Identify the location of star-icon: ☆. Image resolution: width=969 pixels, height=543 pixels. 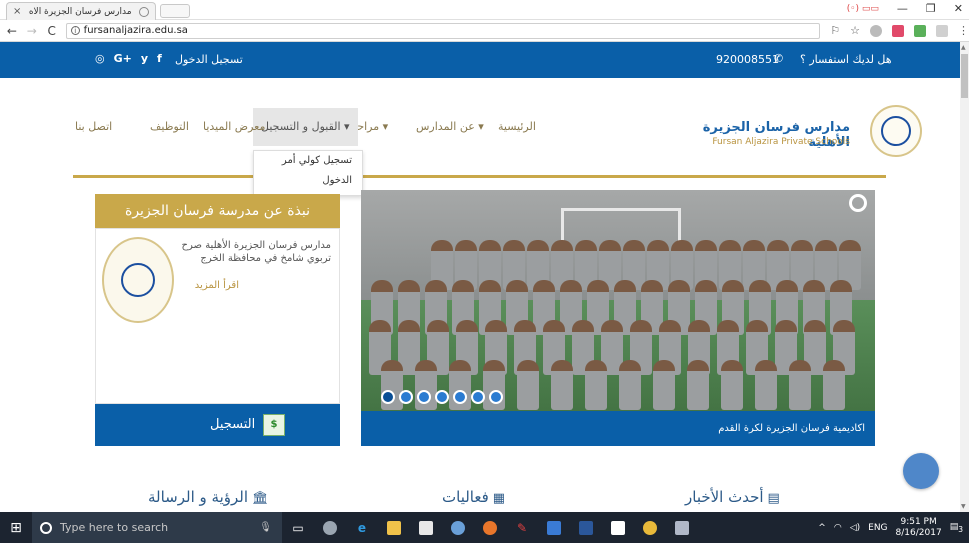
(855, 30).